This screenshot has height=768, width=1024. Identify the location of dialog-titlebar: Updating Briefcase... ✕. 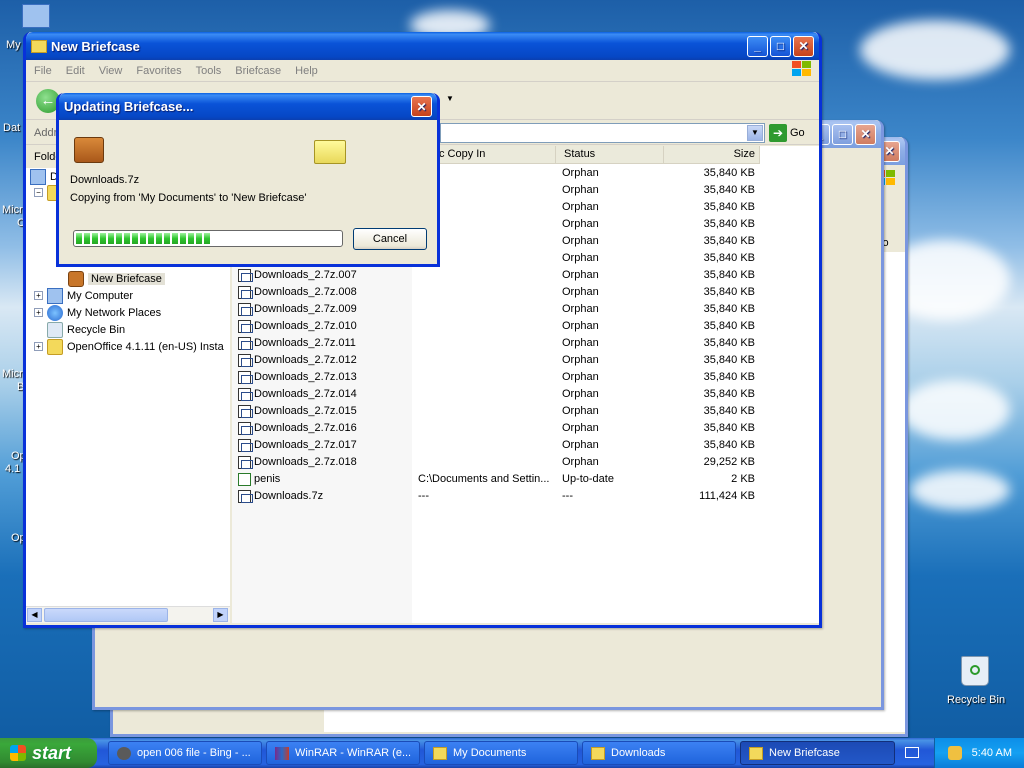
(248, 106).